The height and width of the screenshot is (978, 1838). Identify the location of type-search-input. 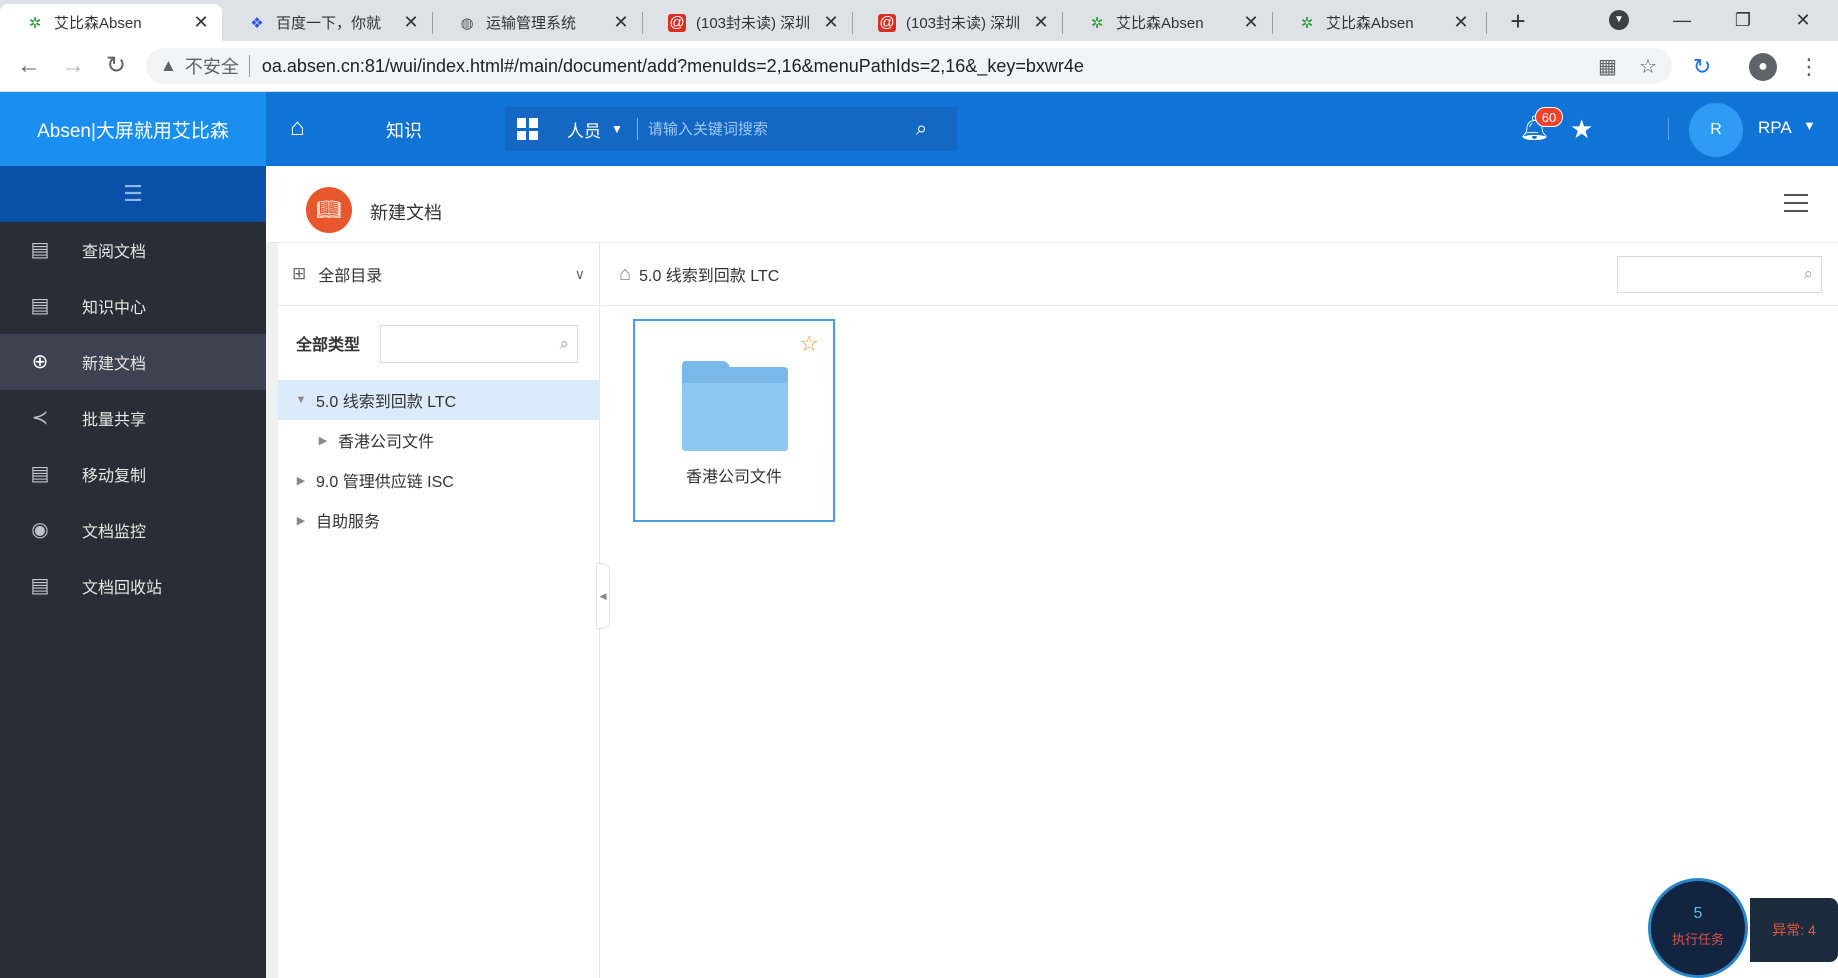
(461, 344).